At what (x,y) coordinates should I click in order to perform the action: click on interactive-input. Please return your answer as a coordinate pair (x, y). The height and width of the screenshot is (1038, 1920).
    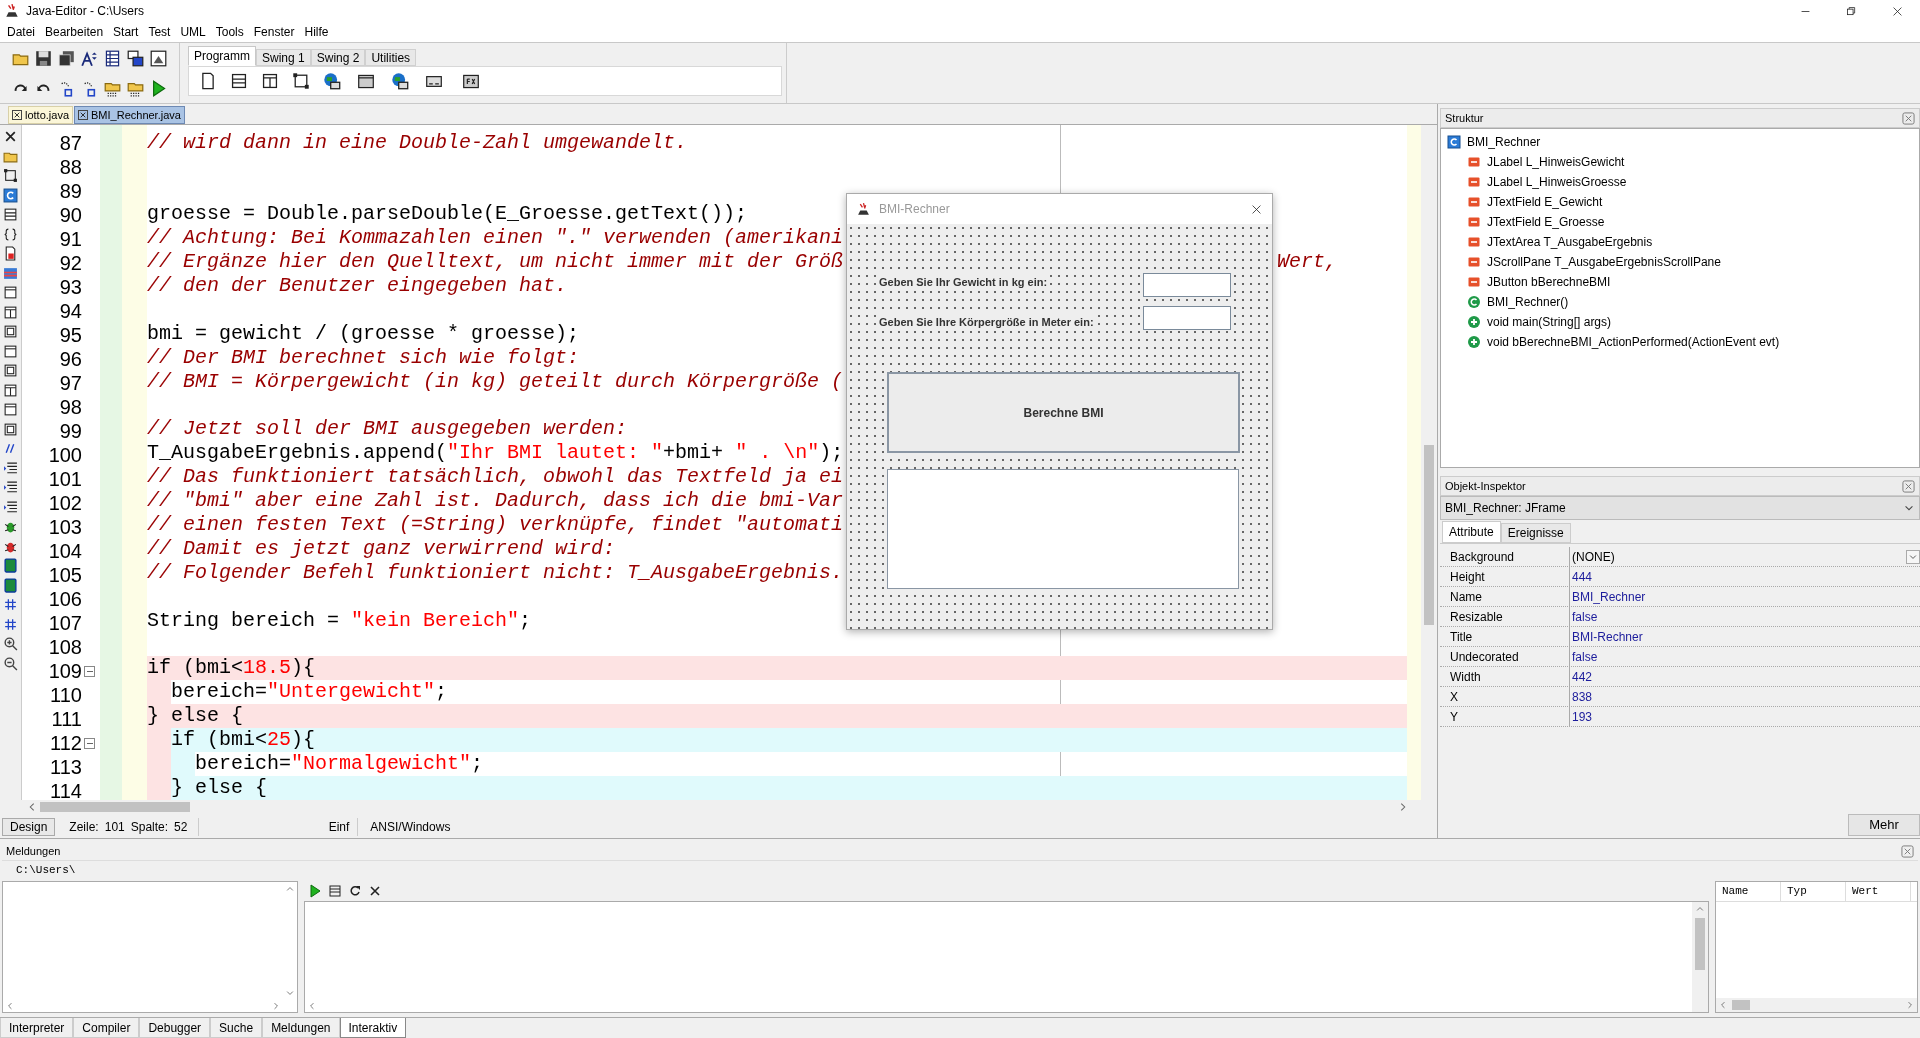
    Looking at the image, I should click on (1006, 957).